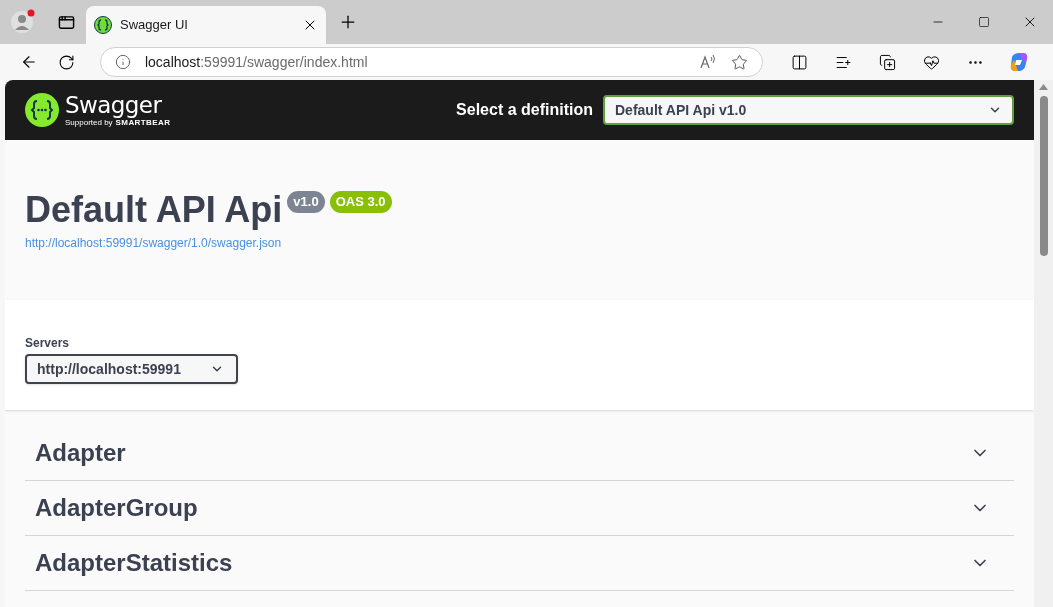 The height and width of the screenshot is (607, 1053). I want to click on smartbear-text: SMARTBEAR, so click(143, 122).